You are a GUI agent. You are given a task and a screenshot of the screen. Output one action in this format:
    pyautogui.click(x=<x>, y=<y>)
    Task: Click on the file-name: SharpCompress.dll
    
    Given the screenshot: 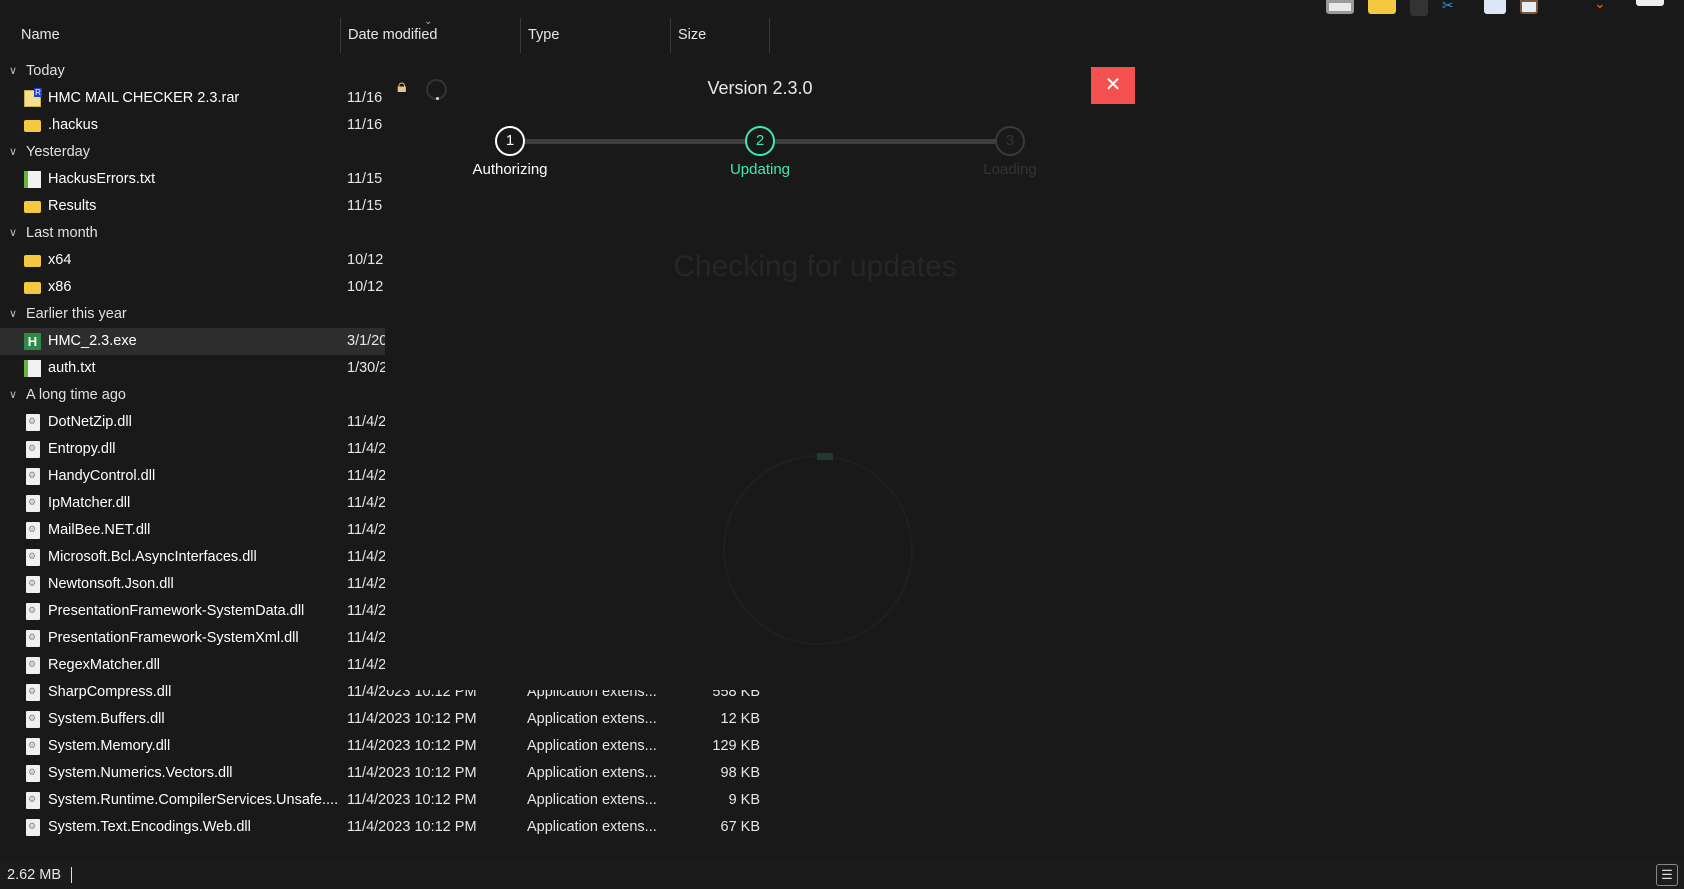 What is the action you would take?
    pyautogui.click(x=110, y=692)
    